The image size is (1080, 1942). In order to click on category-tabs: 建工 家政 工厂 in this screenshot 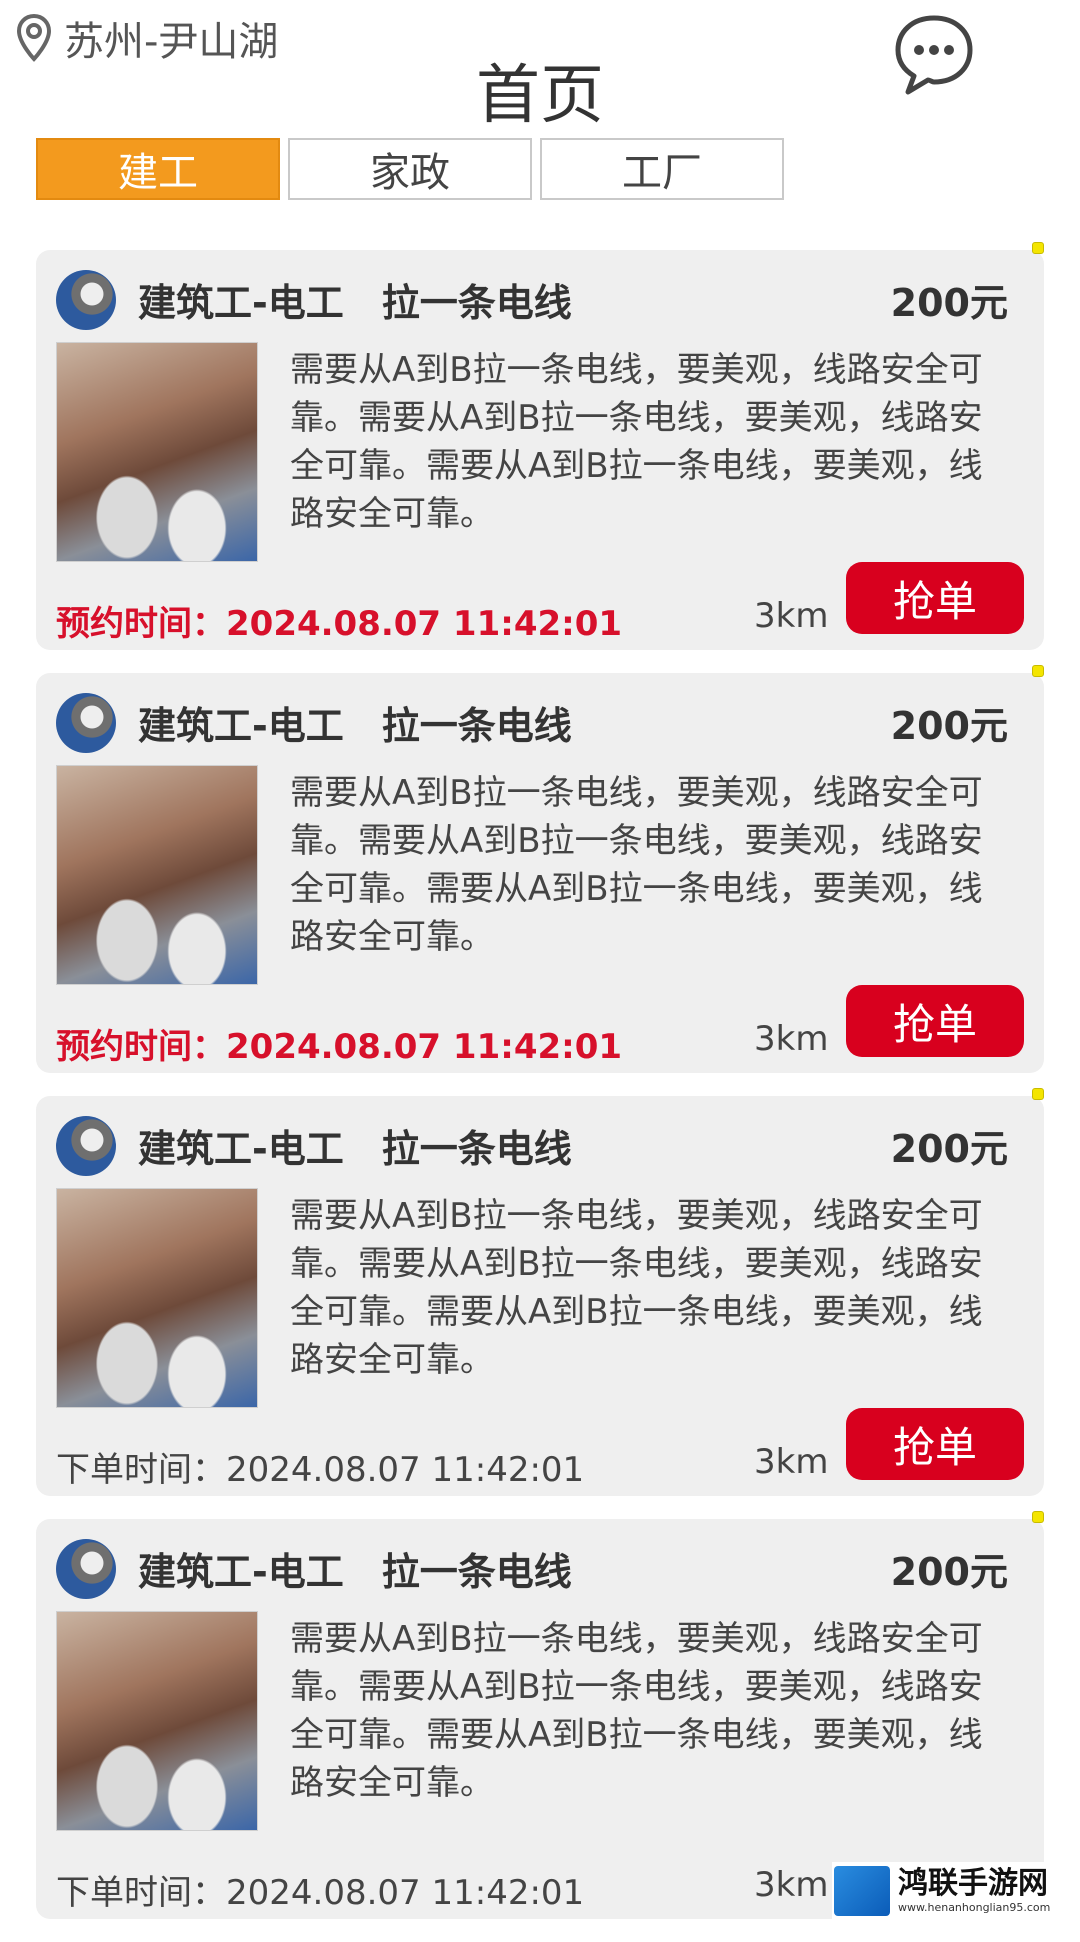, I will do `click(414, 169)`.